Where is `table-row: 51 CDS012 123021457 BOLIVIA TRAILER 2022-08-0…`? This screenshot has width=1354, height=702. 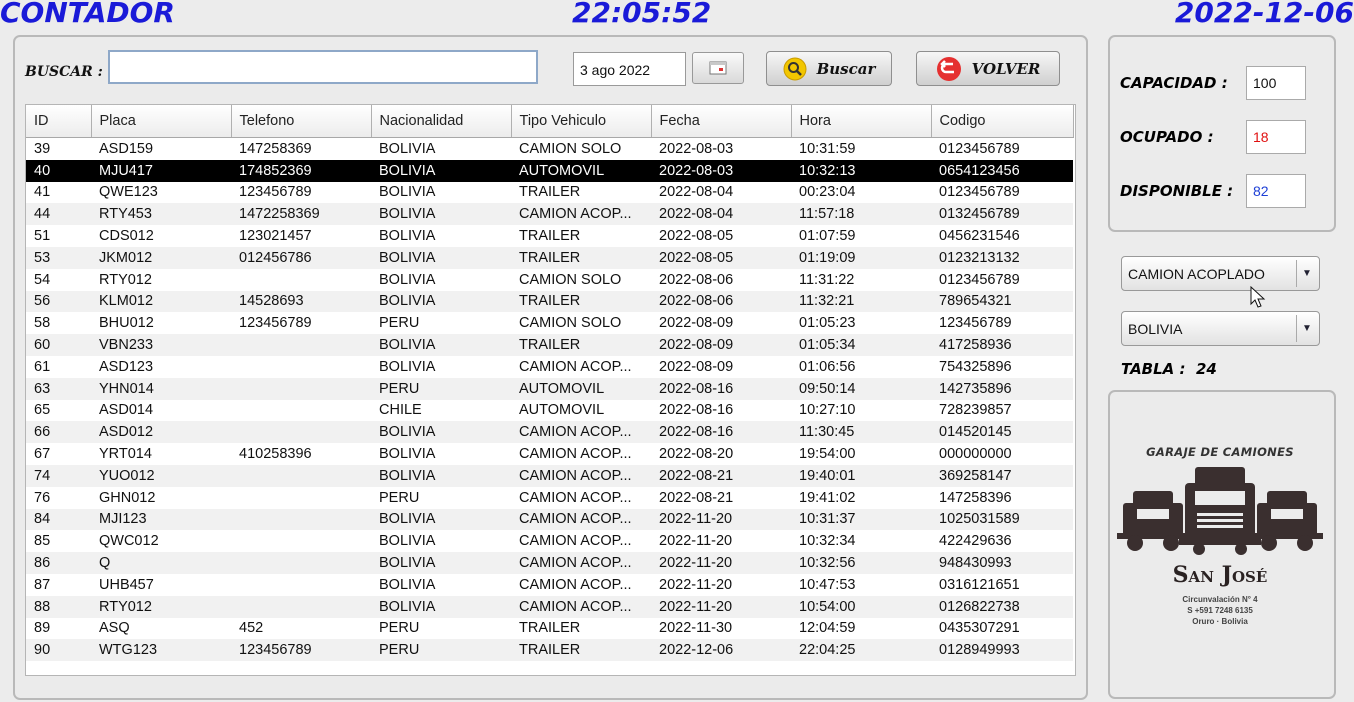
table-row: 51 CDS012 123021457 BOLIVIA TRAILER 2022-08-0… is located at coordinates (549, 236).